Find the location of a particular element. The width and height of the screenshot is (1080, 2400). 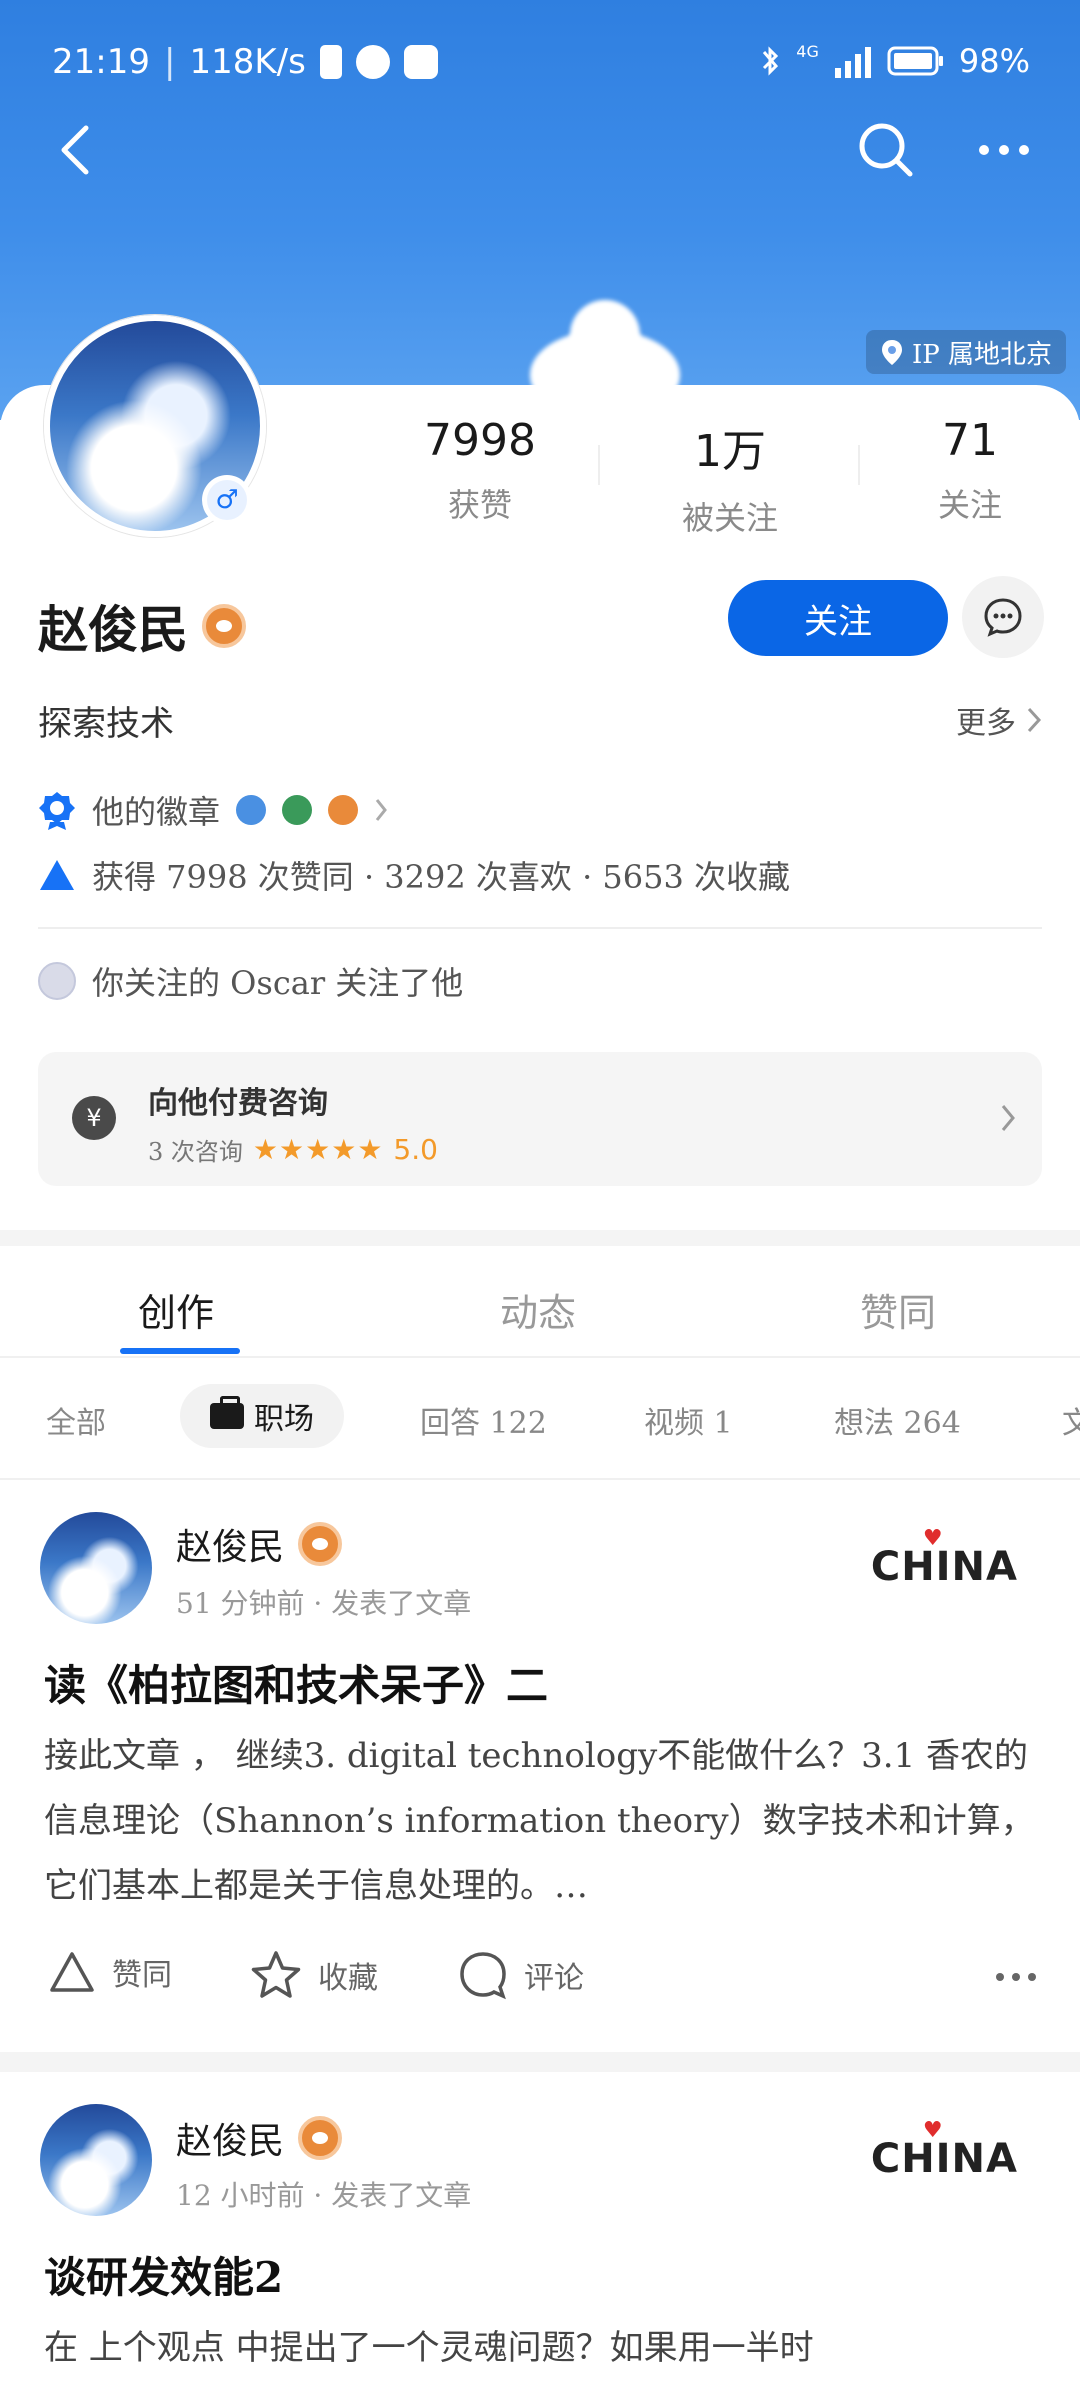

profile-name-row: 赵俊民 is located at coordinates (142, 626).